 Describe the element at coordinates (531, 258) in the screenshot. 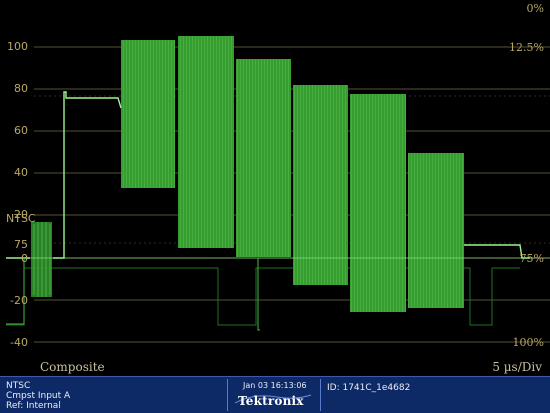

I see `right-label-75-percent: 75%` at that location.